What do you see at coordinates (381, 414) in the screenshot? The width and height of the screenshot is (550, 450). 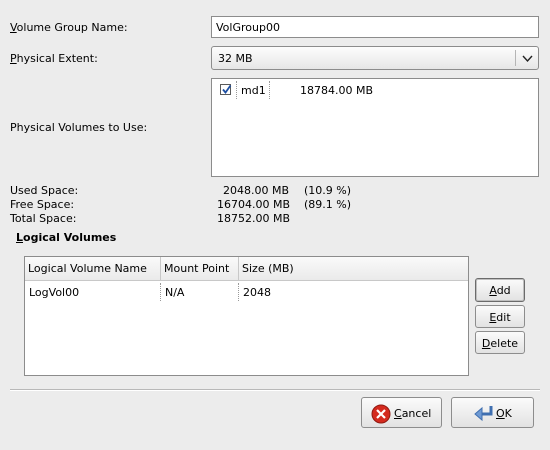 I see `cancel-icon` at bounding box center [381, 414].